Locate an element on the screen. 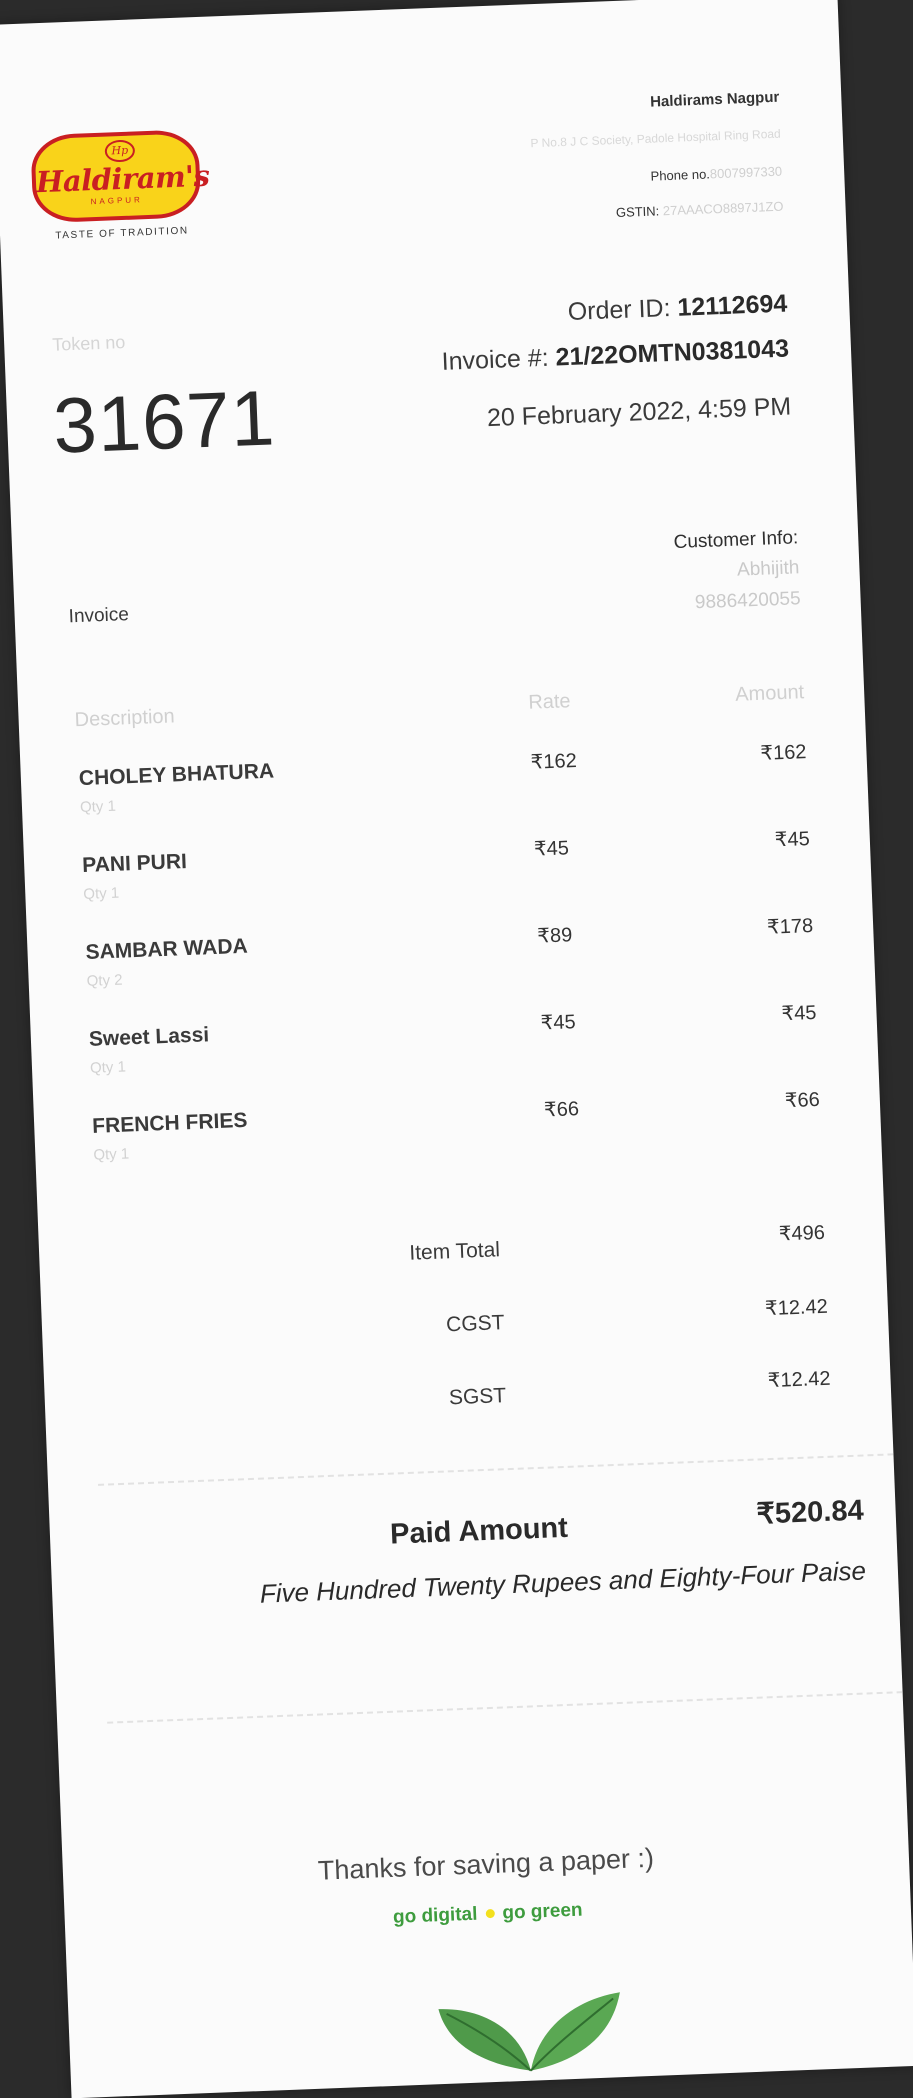  column-header-rate: Rate is located at coordinates (549, 702).